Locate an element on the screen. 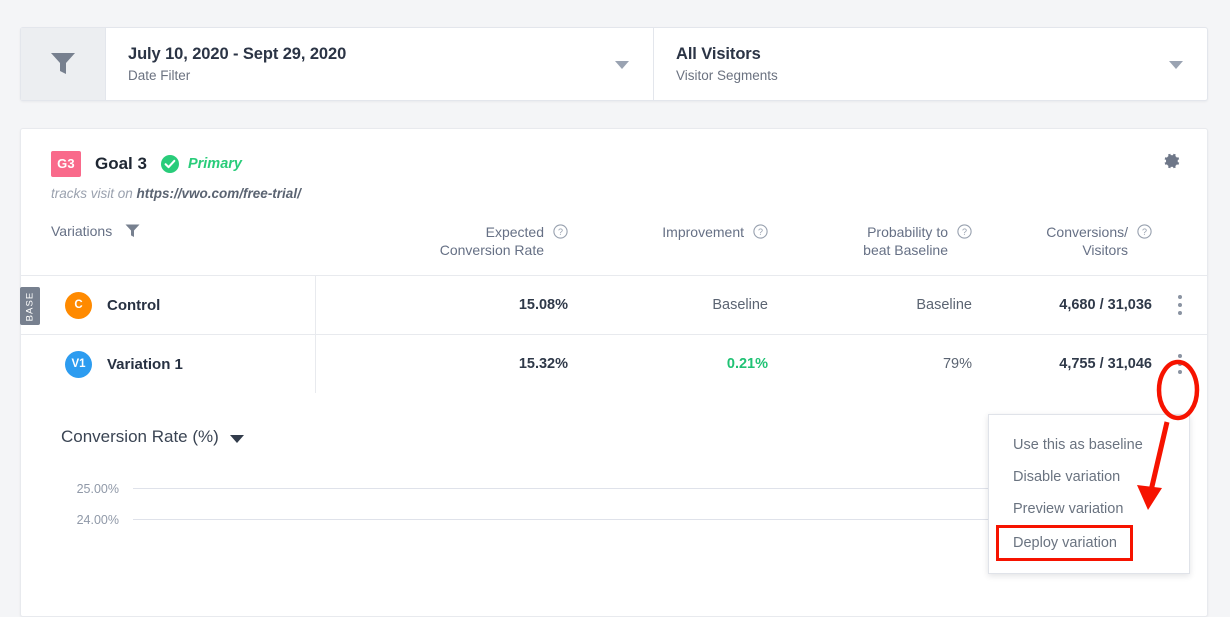  filter-icon-button is located at coordinates (63, 64).